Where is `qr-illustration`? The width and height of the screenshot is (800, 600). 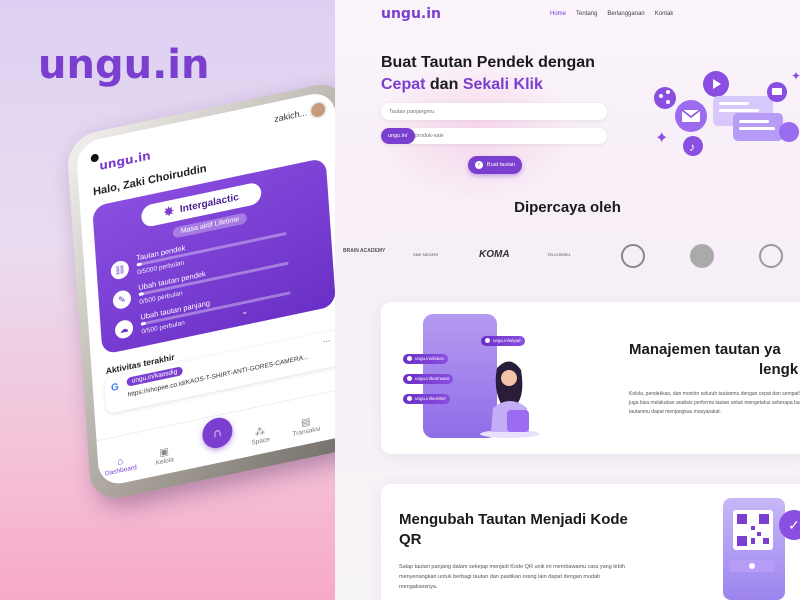
qr-illustration is located at coordinates (754, 549).